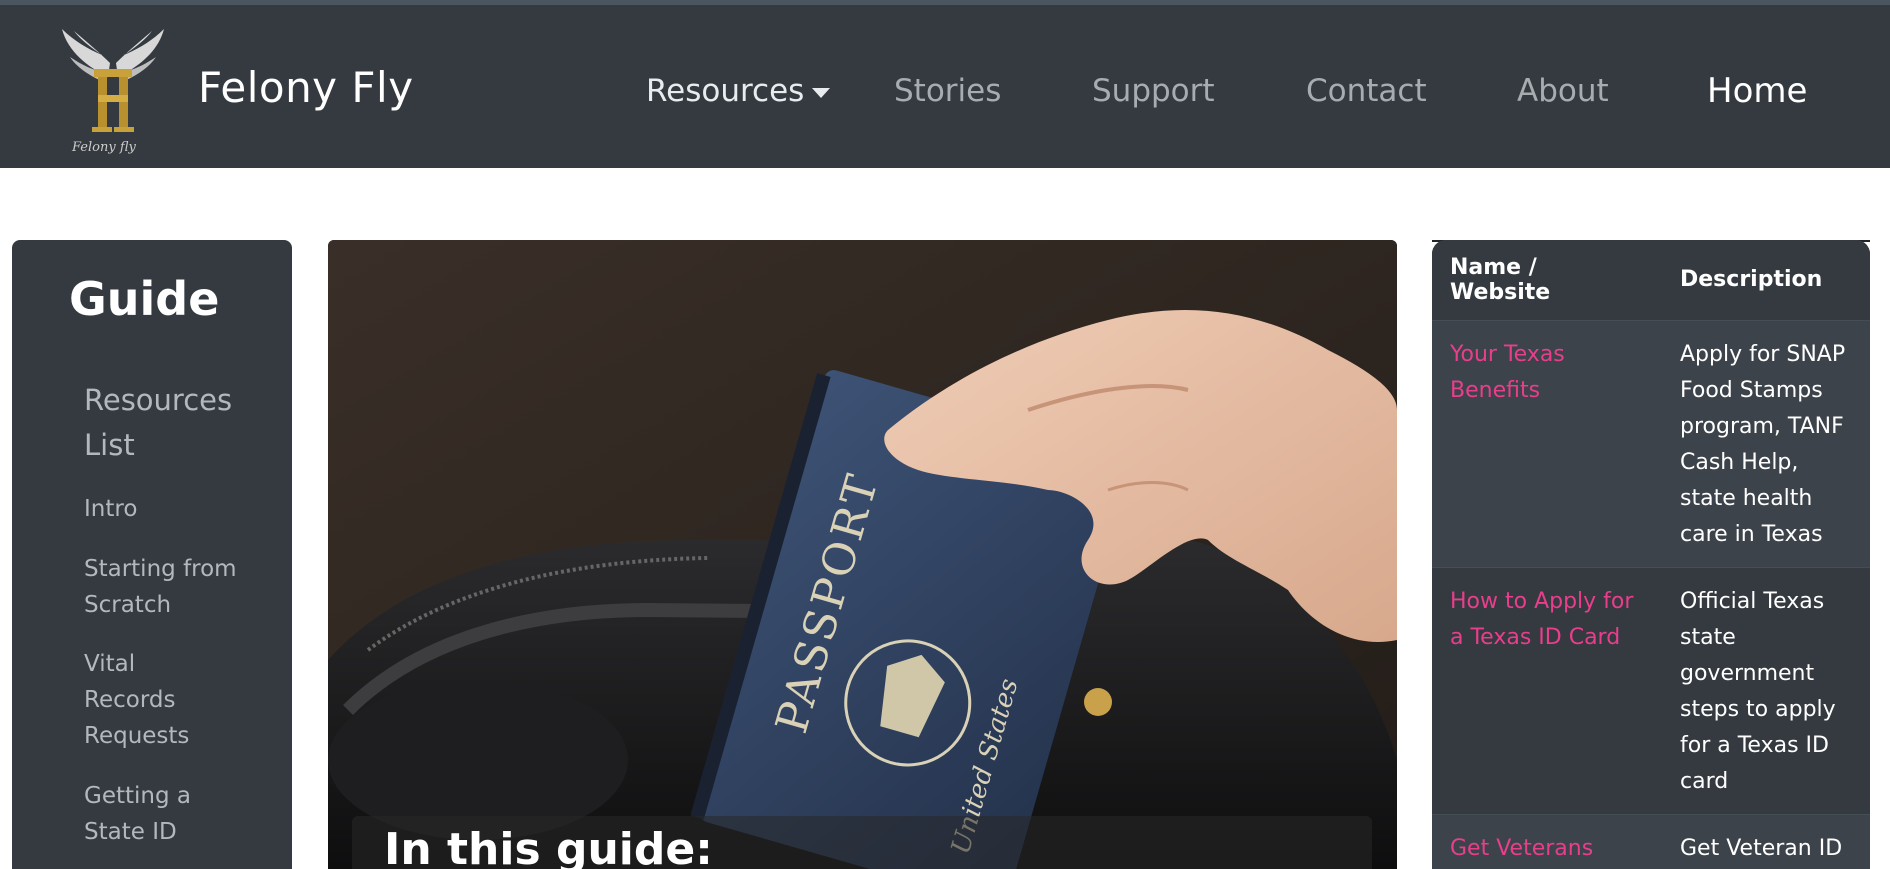 Image resolution: width=1890 pixels, height=869 pixels. I want to click on nav-resources-dropdown: Resources, so click(738, 91).